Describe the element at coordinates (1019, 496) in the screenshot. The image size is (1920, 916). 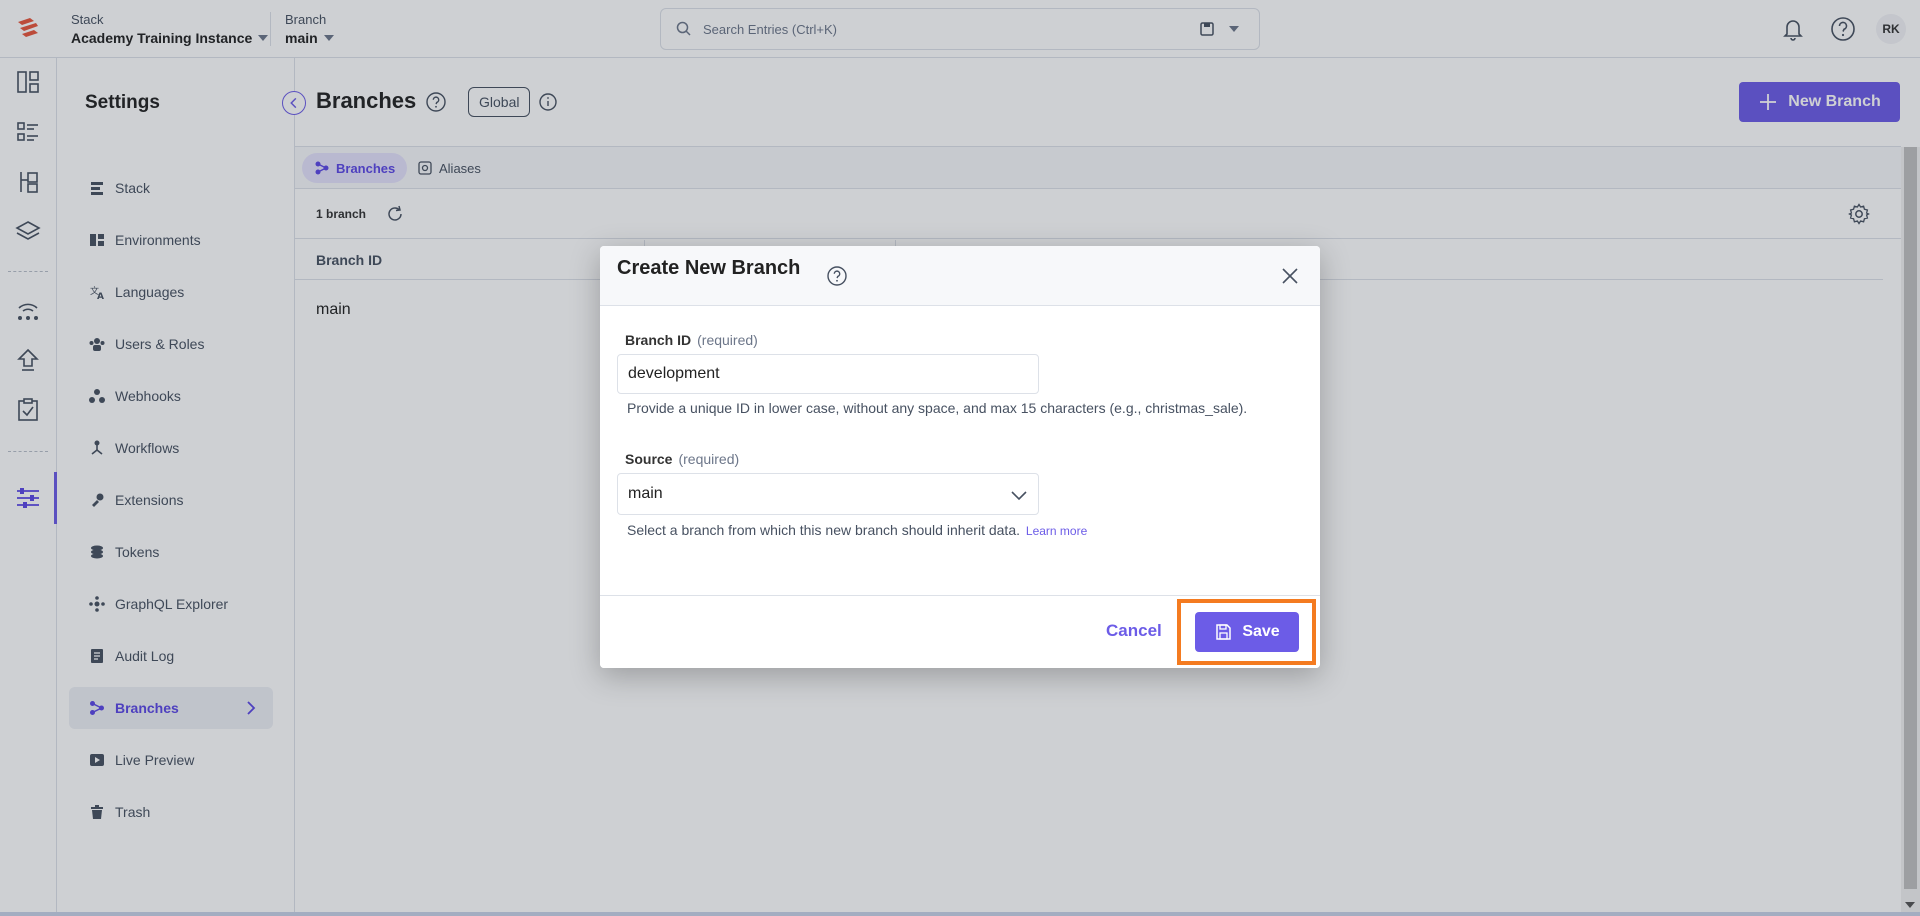
I see `chevron-down-icon` at that location.